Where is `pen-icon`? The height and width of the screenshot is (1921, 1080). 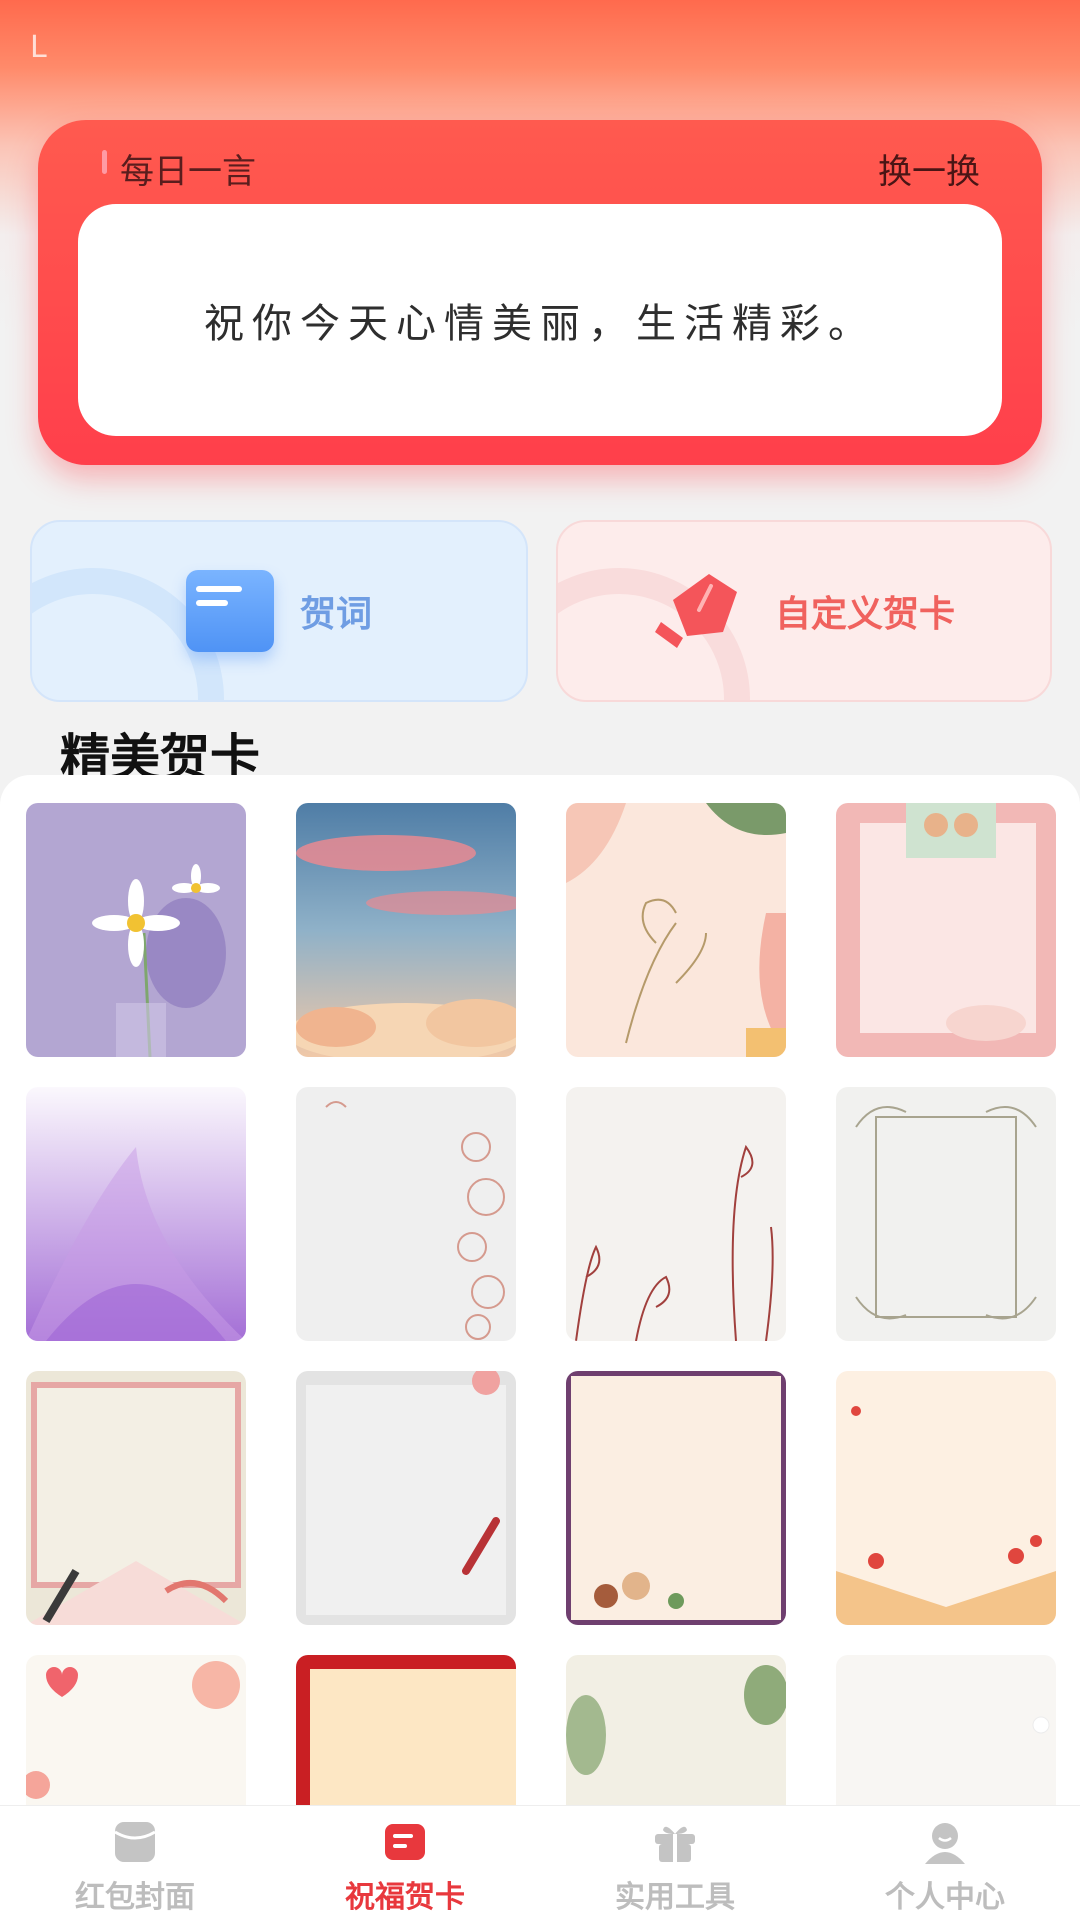 pen-icon is located at coordinates (695, 611).